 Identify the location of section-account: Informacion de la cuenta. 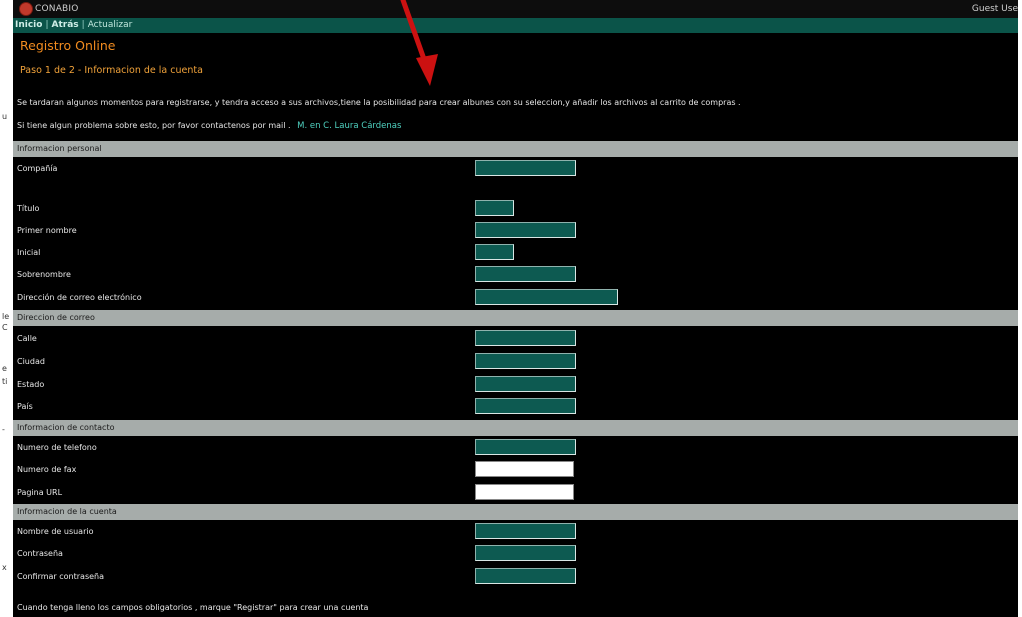
(515, 512).